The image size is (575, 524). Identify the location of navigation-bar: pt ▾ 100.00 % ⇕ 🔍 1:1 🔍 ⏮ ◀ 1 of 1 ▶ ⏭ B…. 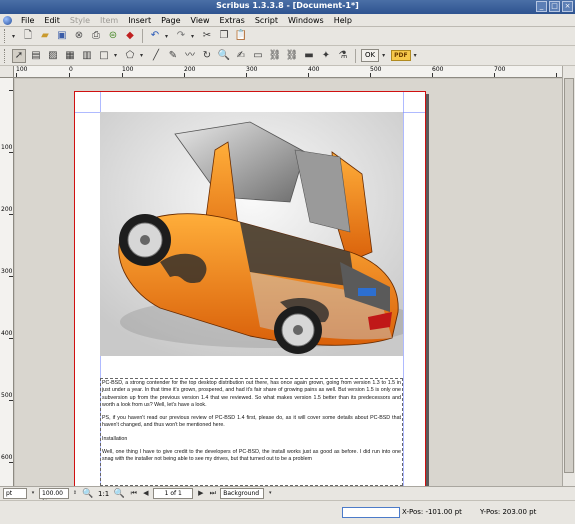
(287, 496).